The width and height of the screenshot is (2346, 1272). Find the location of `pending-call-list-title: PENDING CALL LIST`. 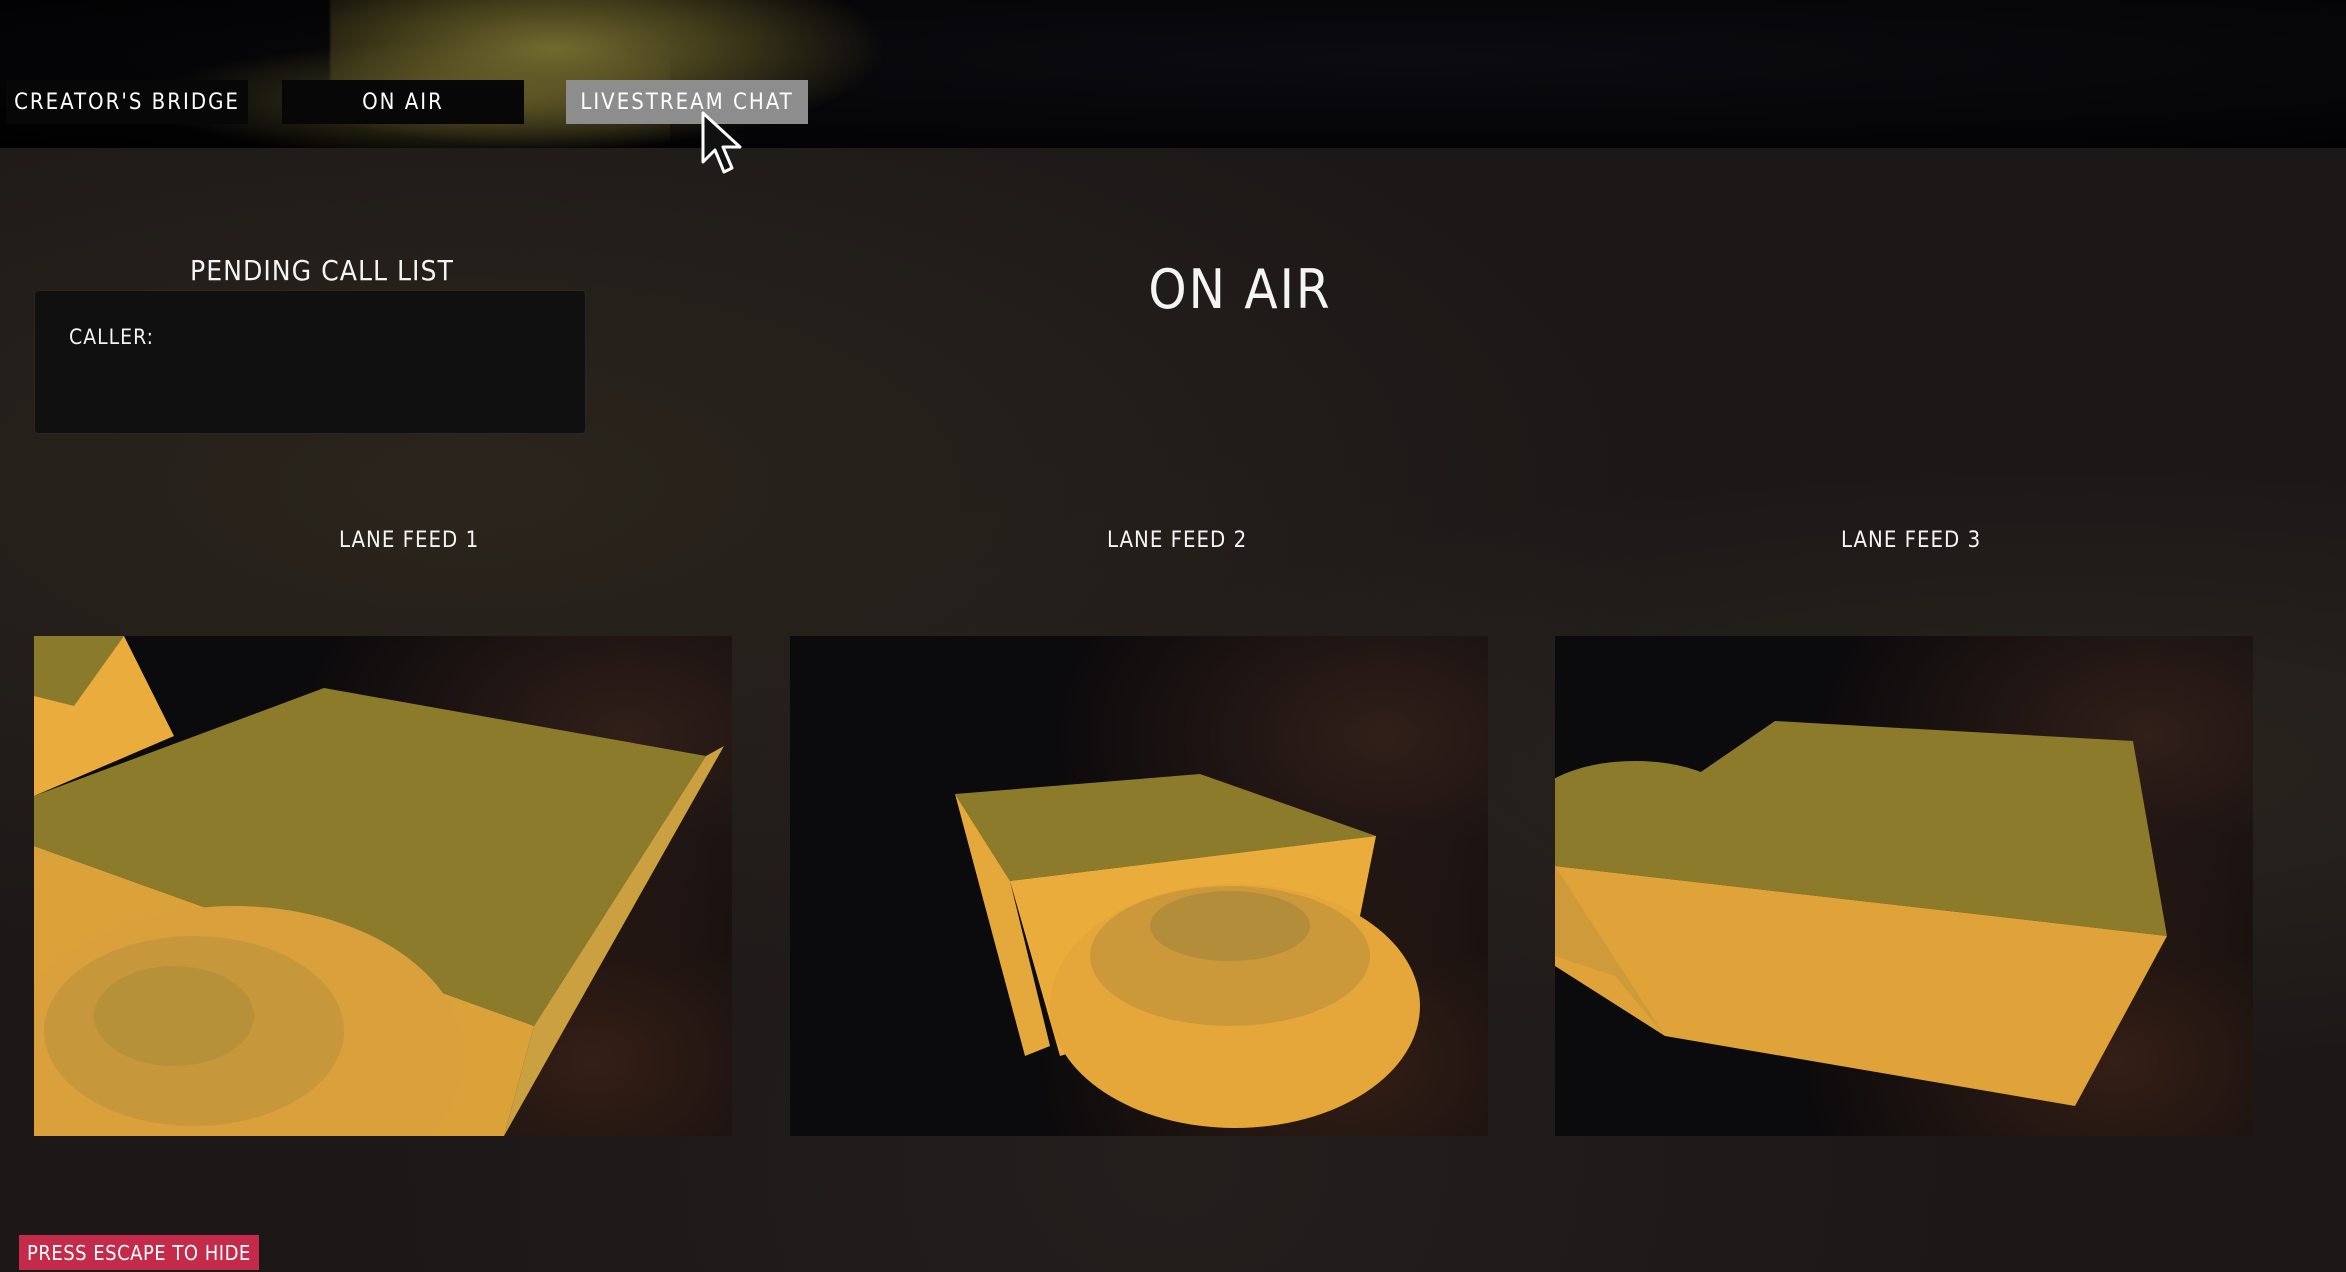

pending-call-list-title: PENDING CALL LIST is located at coordinates (322, 270).